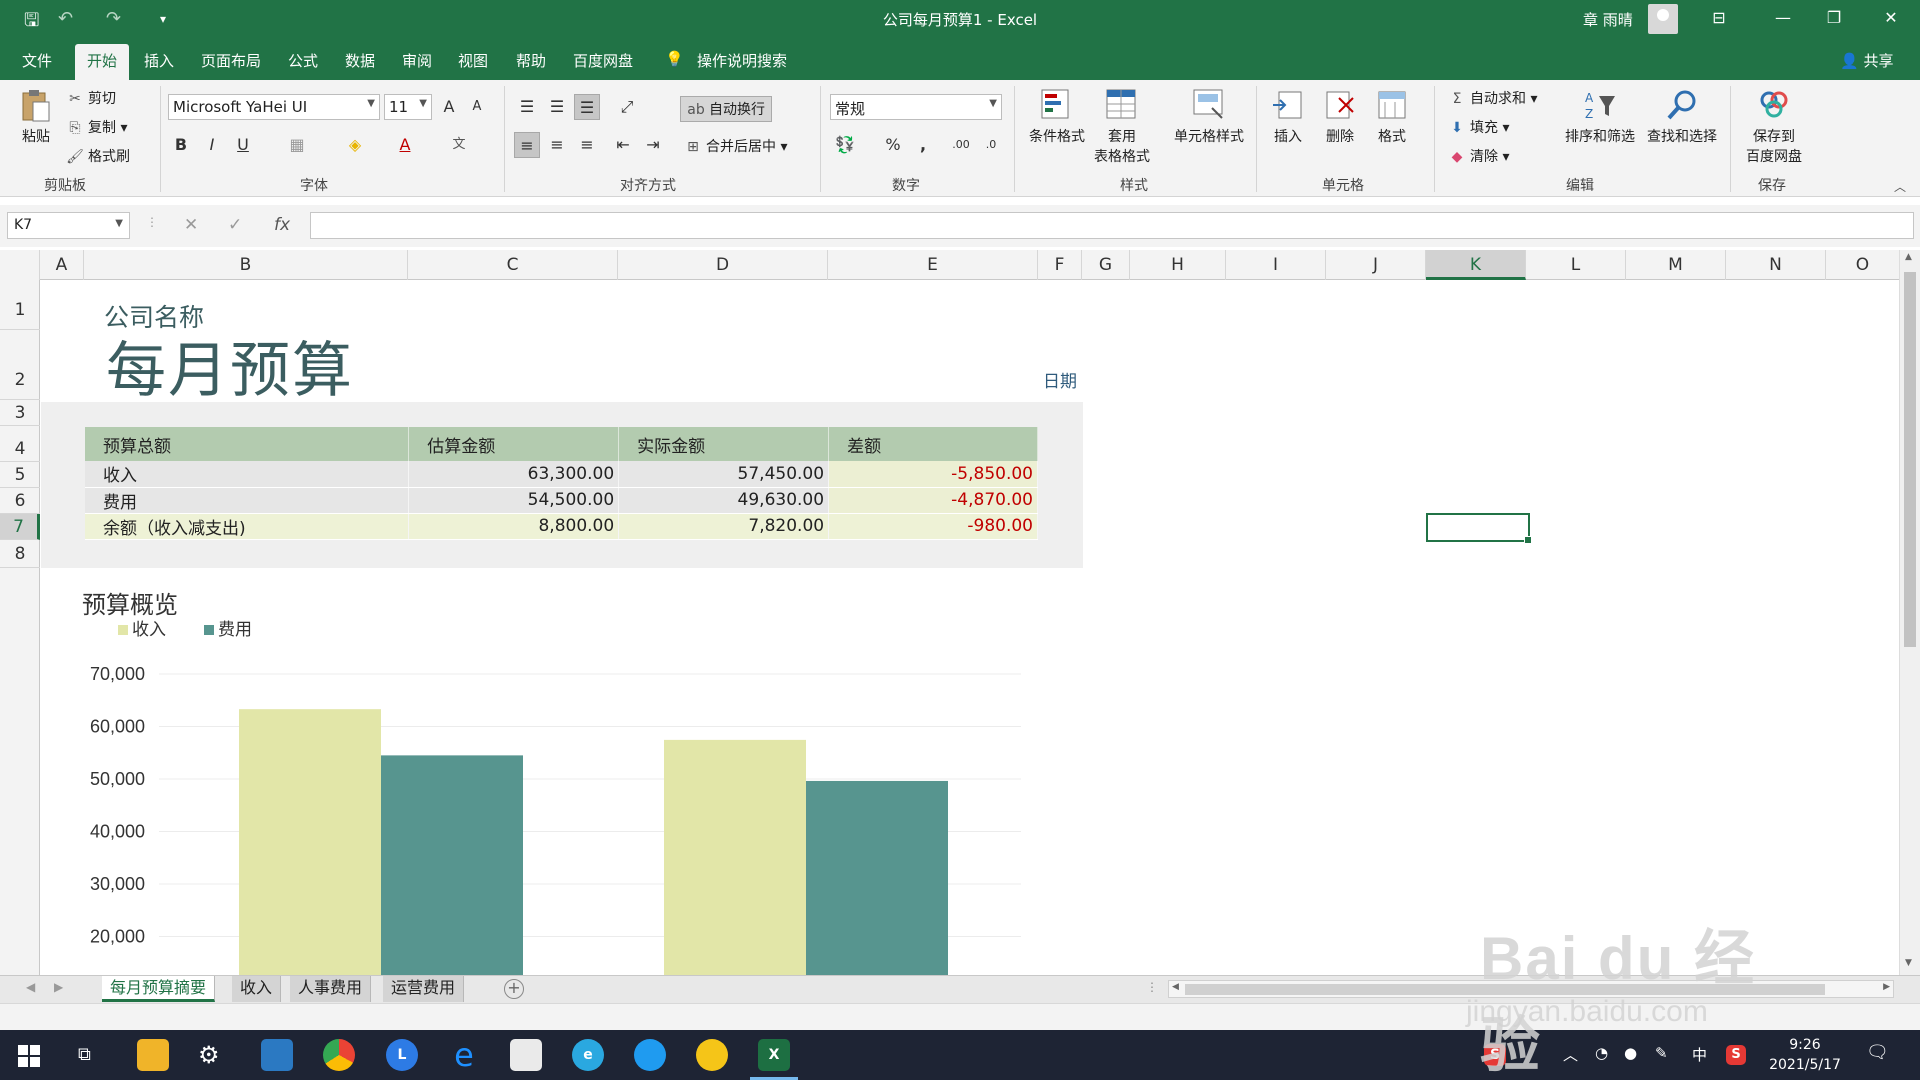  I want to click on column-header-selected: K, so click(1476, 265).